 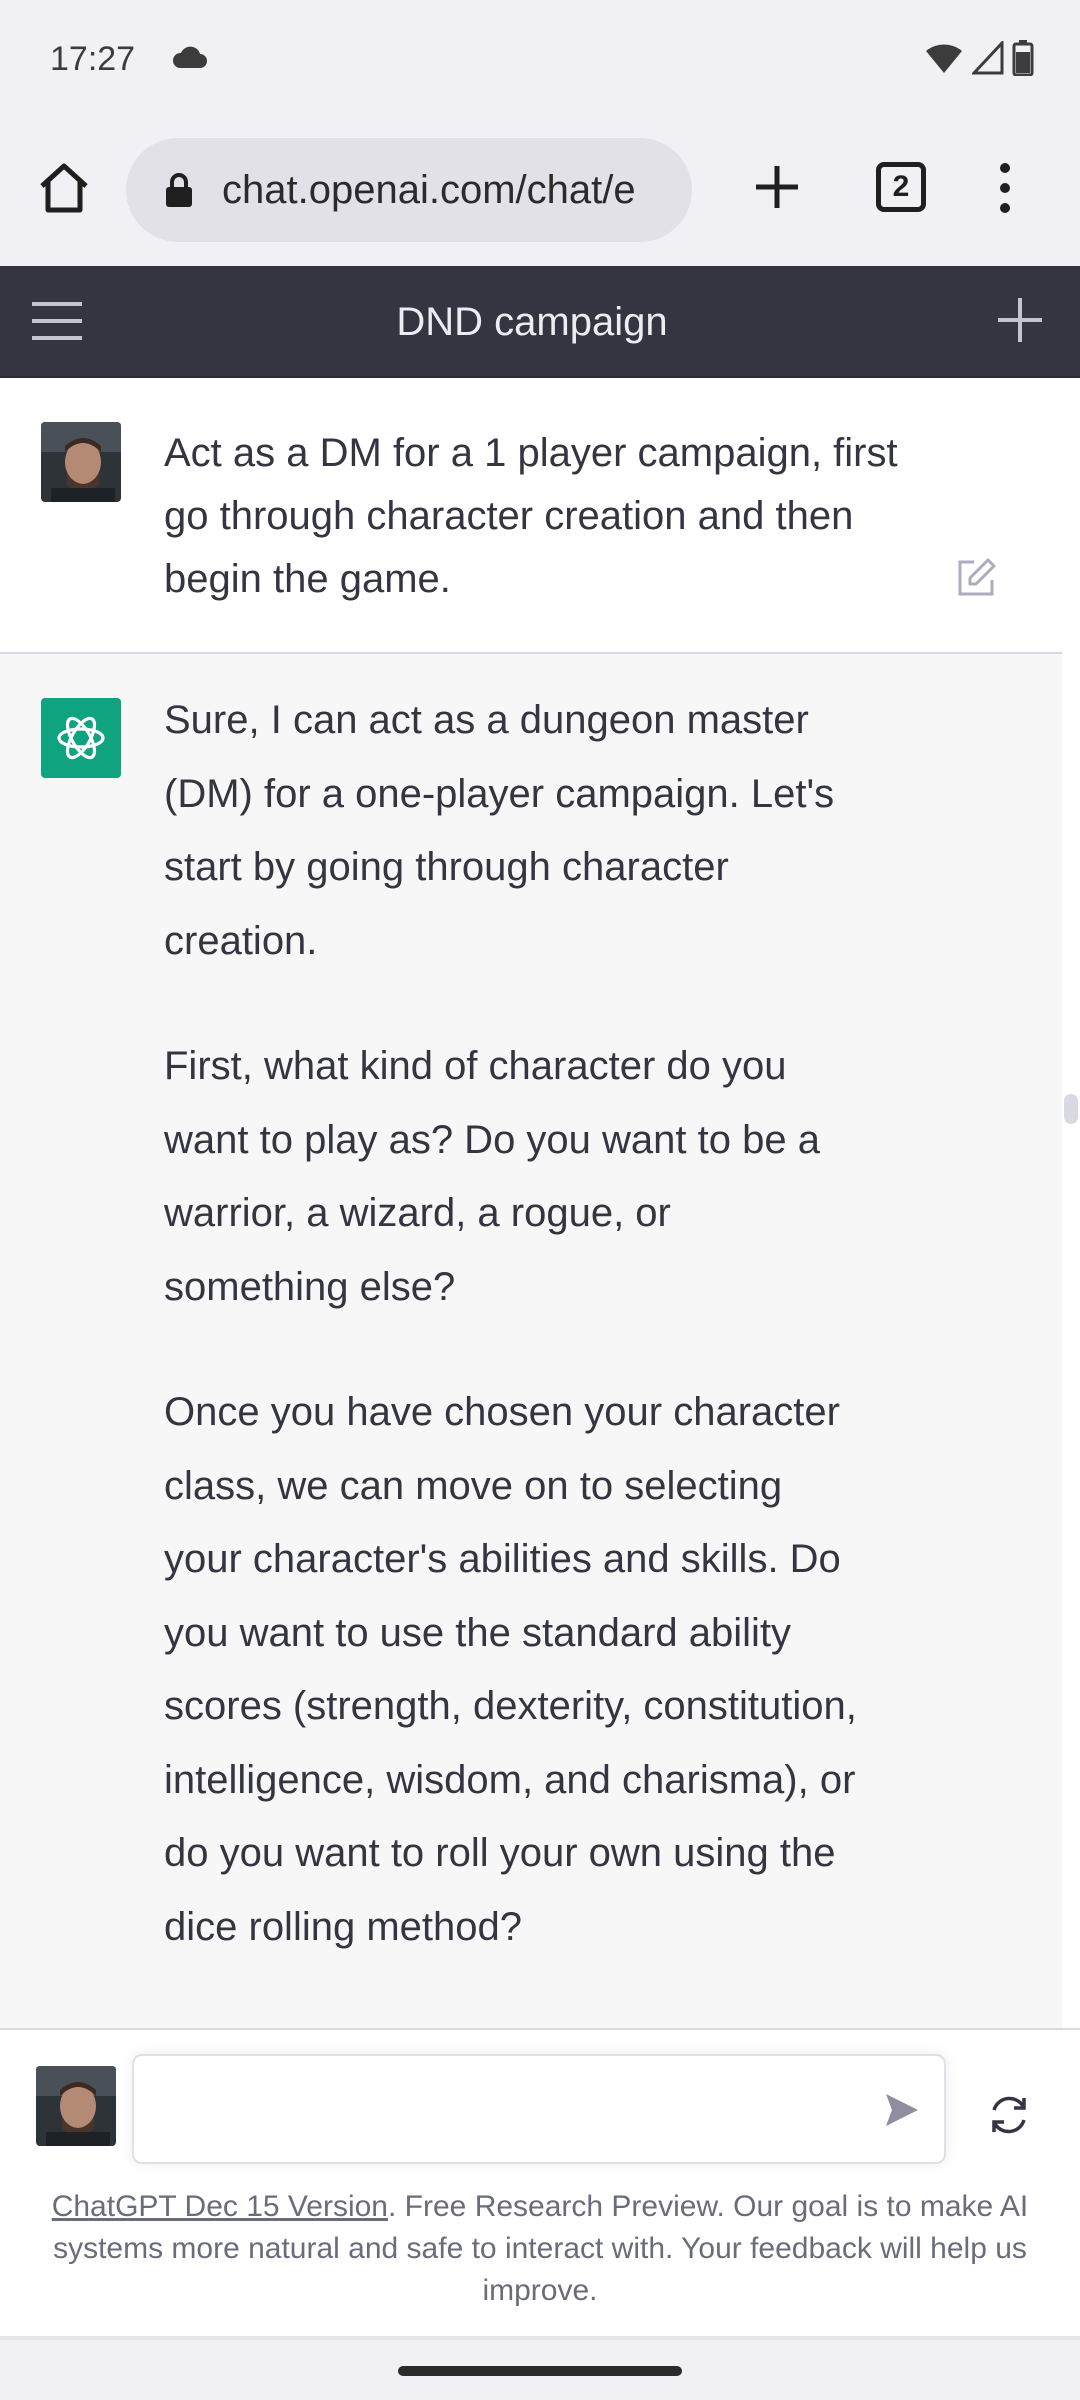 I want to click on status-time: 17:27, so click(x=93, y=59).